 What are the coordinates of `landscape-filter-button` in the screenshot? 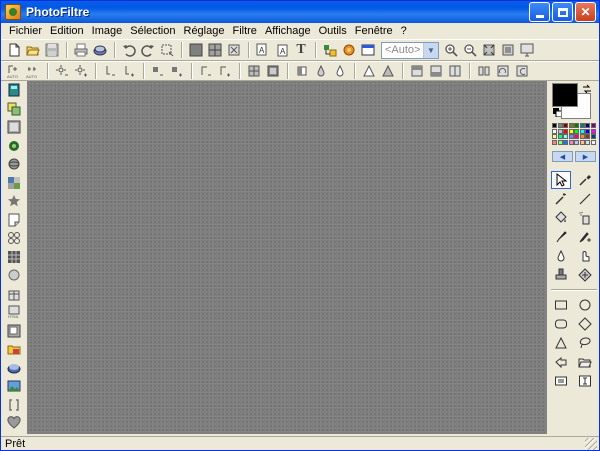 It's located at (14, 386).